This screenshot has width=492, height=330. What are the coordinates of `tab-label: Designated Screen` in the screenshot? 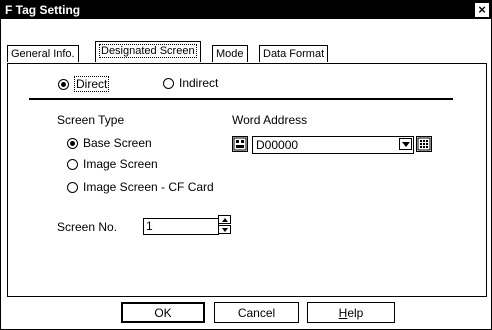 It's located at (148, 51).